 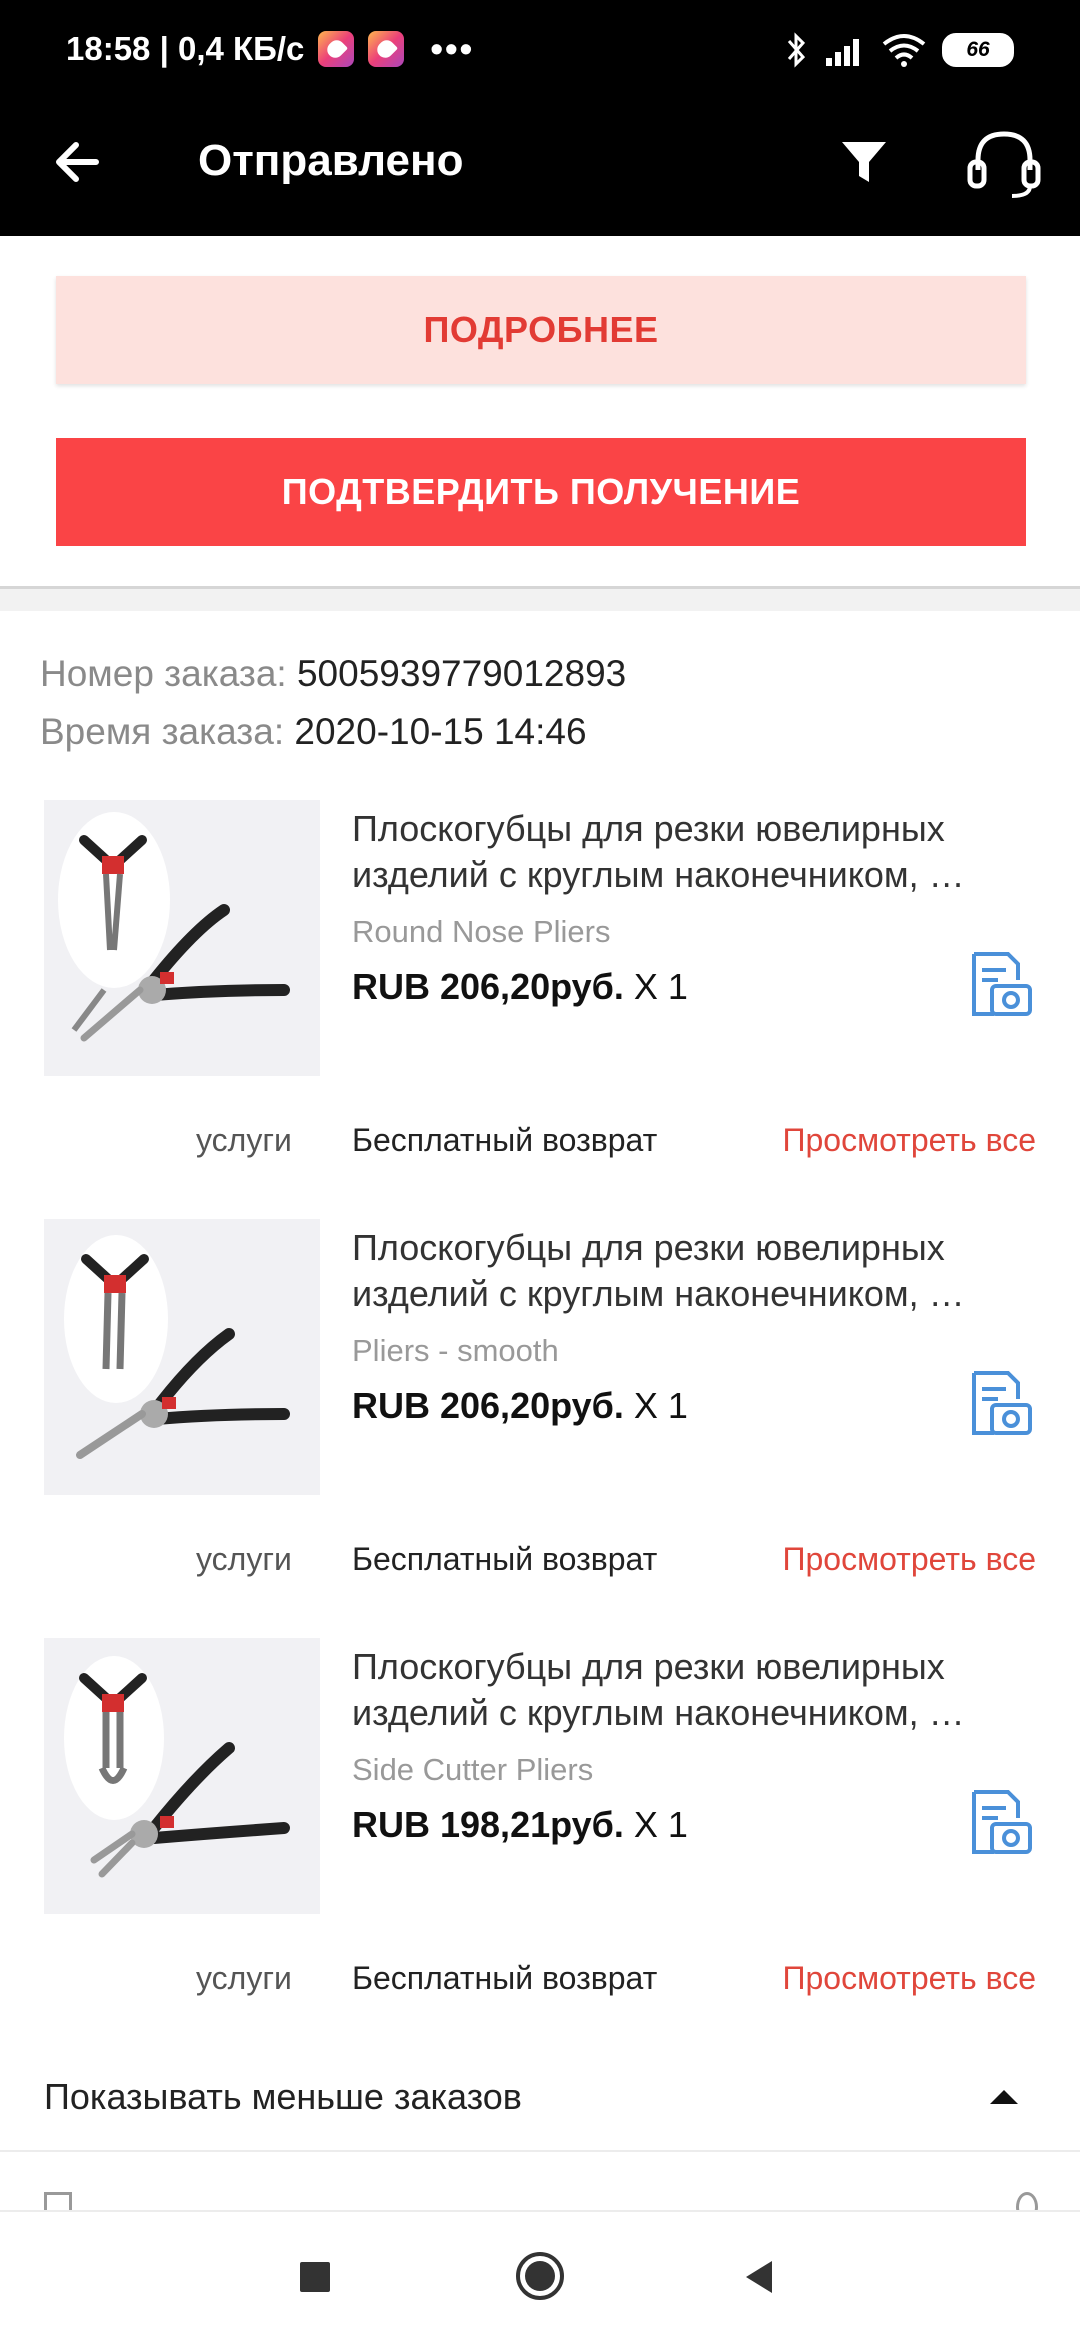 I want to click on details-button: ПОДРОБНЕЕ, so click(x=541, y=330).